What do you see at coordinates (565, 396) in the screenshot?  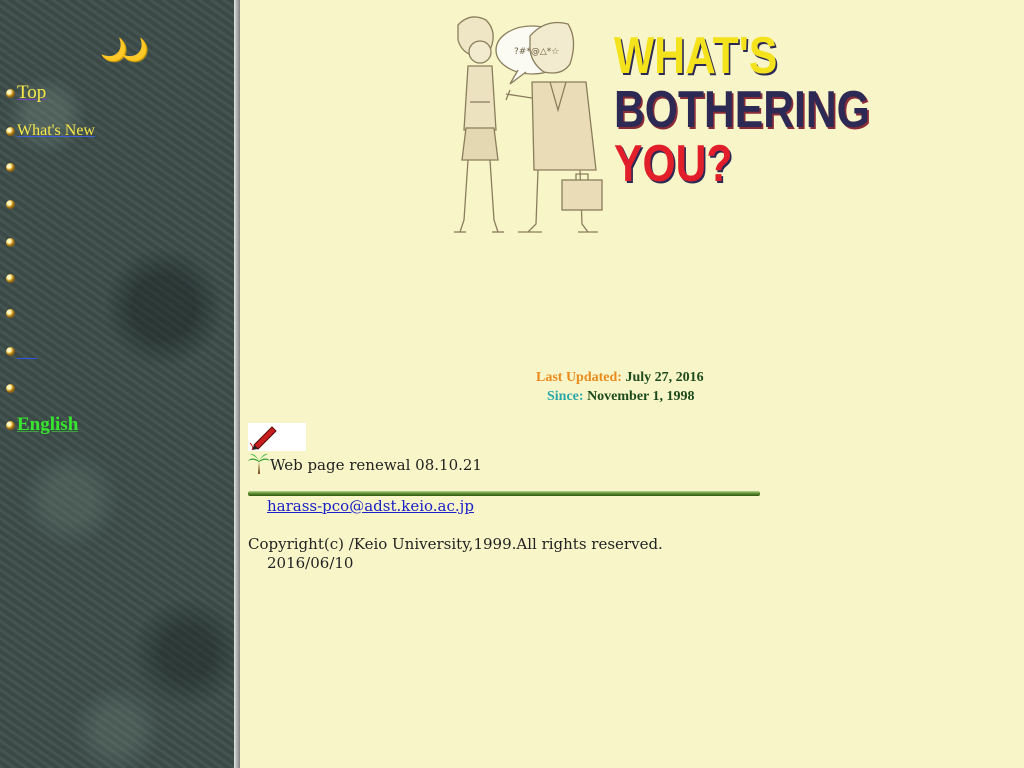 I see `since-label: Since:` at bounding box center [565, 396].